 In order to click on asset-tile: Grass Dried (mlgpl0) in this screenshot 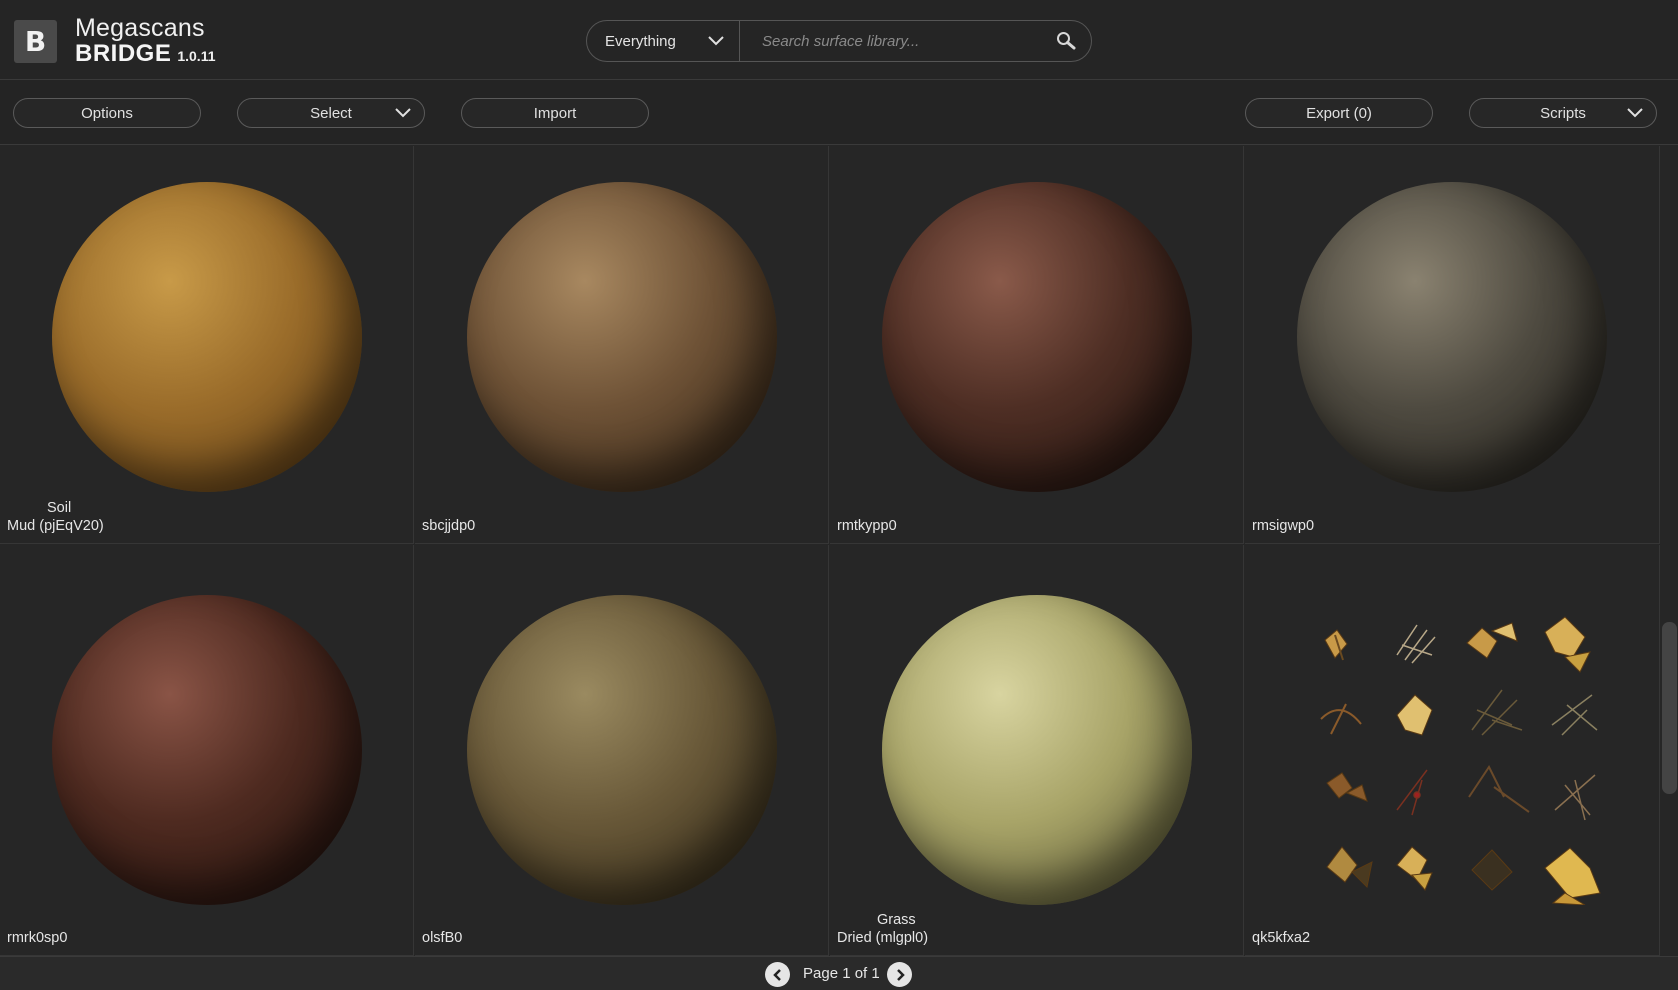, I will do `click(1037, 750)`.